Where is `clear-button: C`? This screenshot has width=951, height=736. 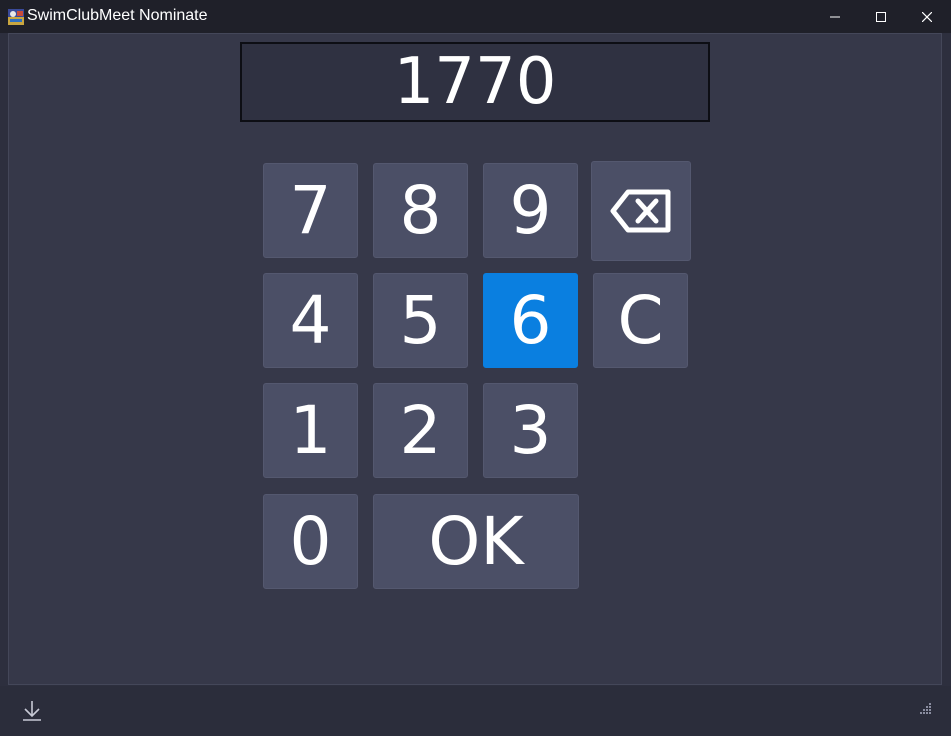
clear-button: C is located at coordinates (640, 320).